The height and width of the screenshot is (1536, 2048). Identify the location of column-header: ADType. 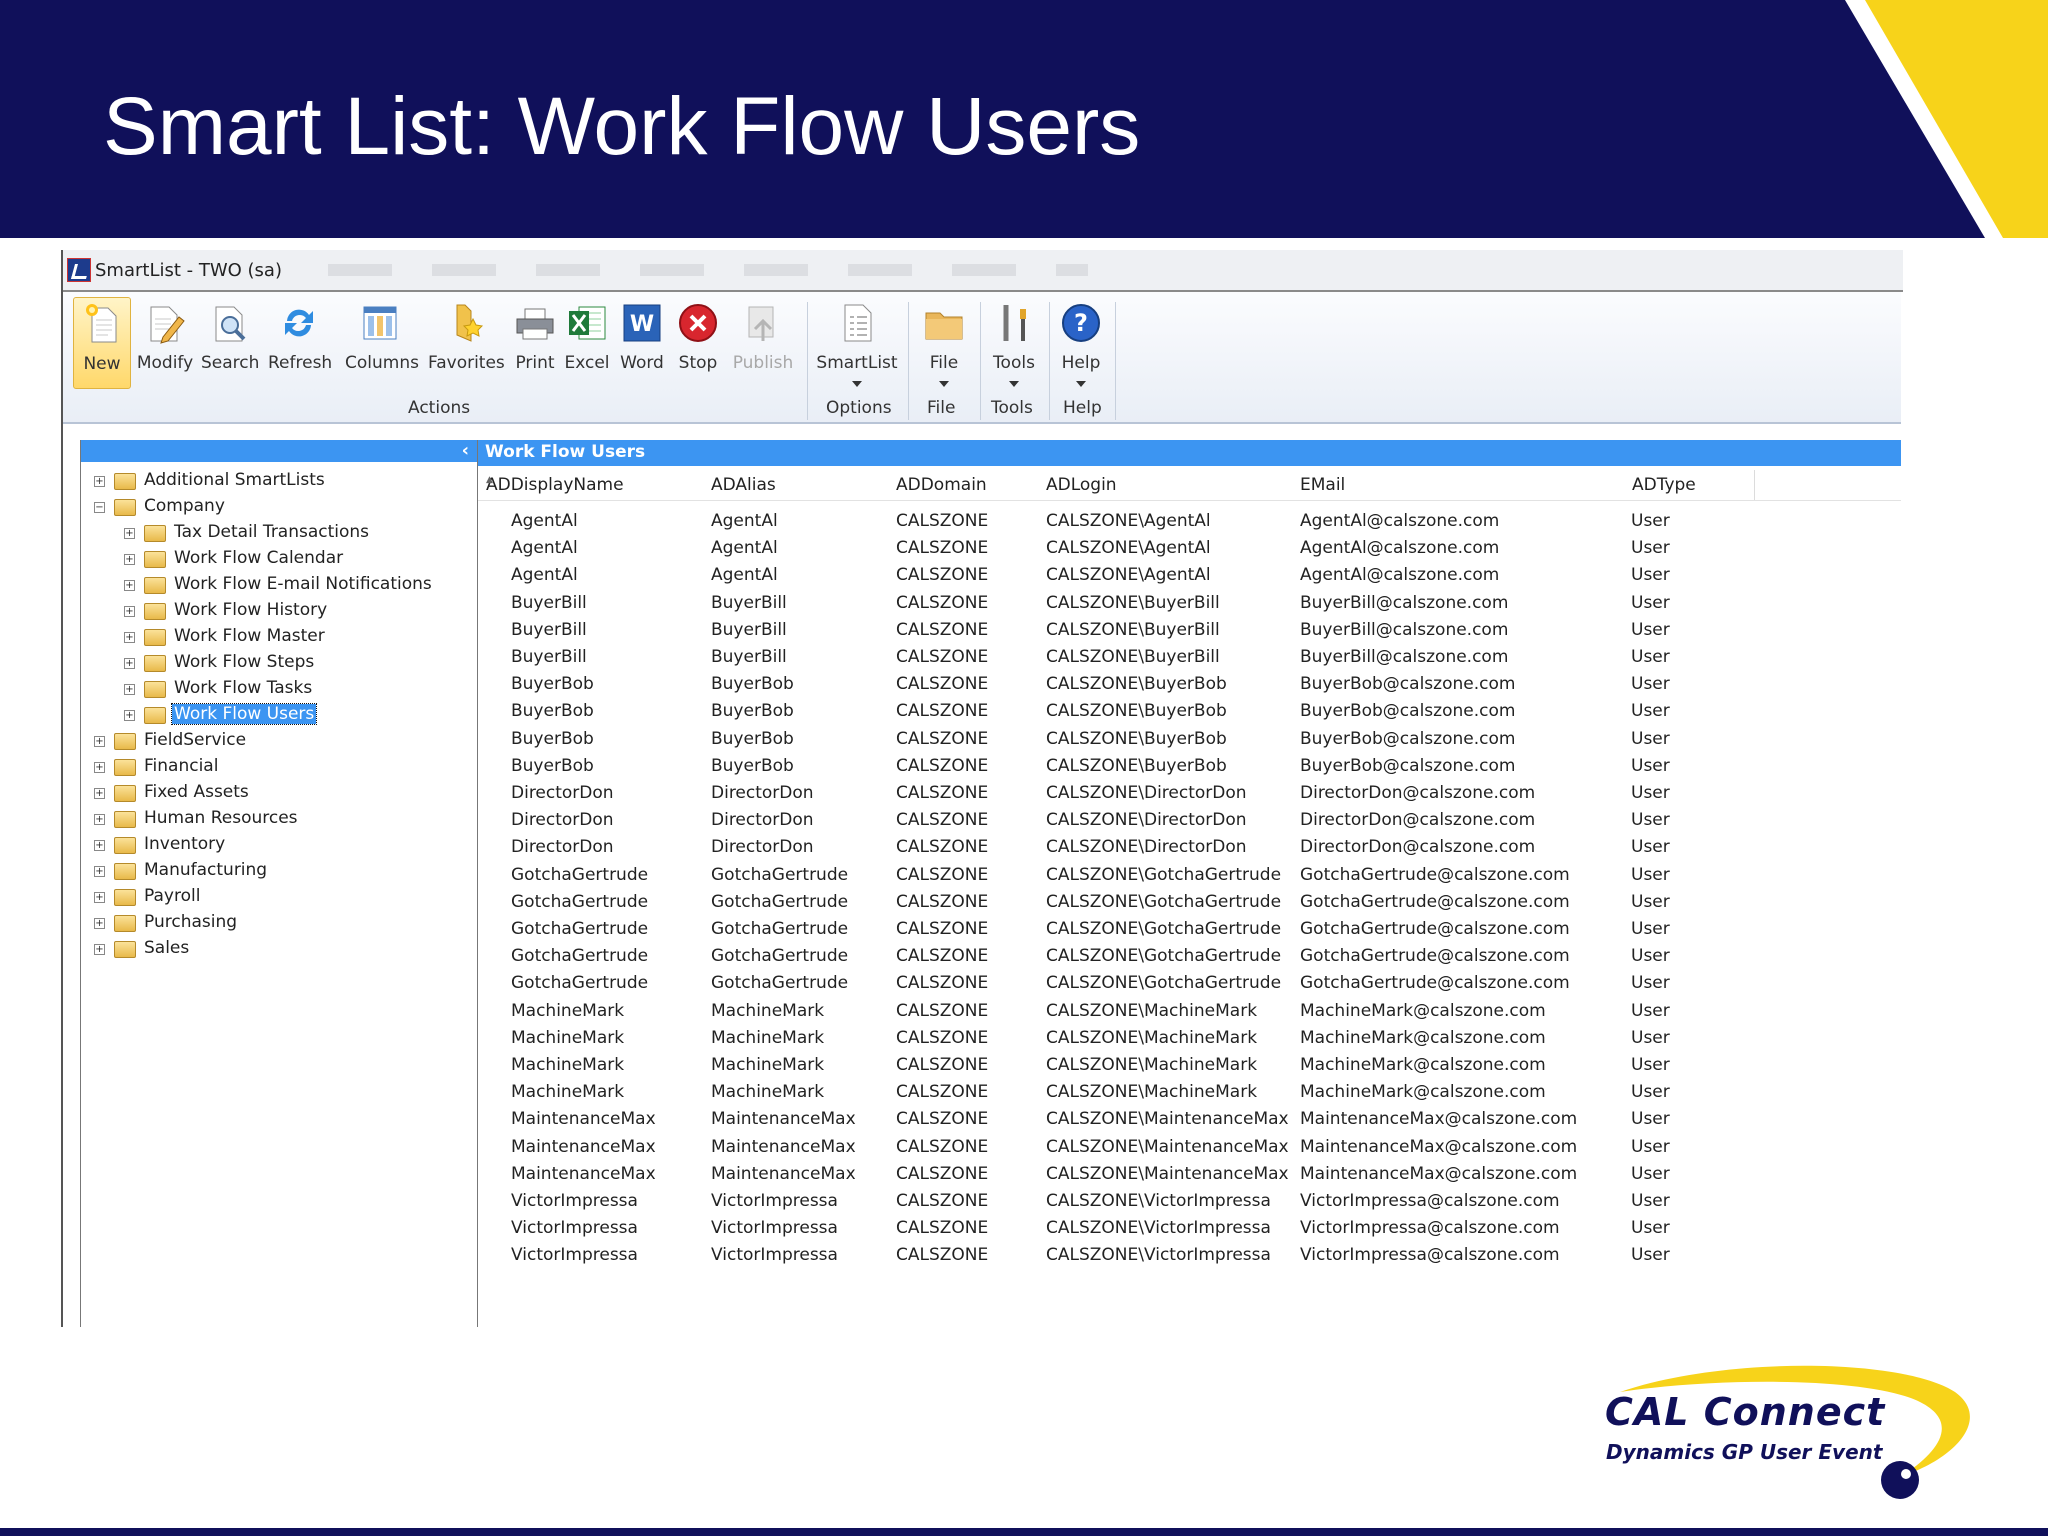
(1689, 485).